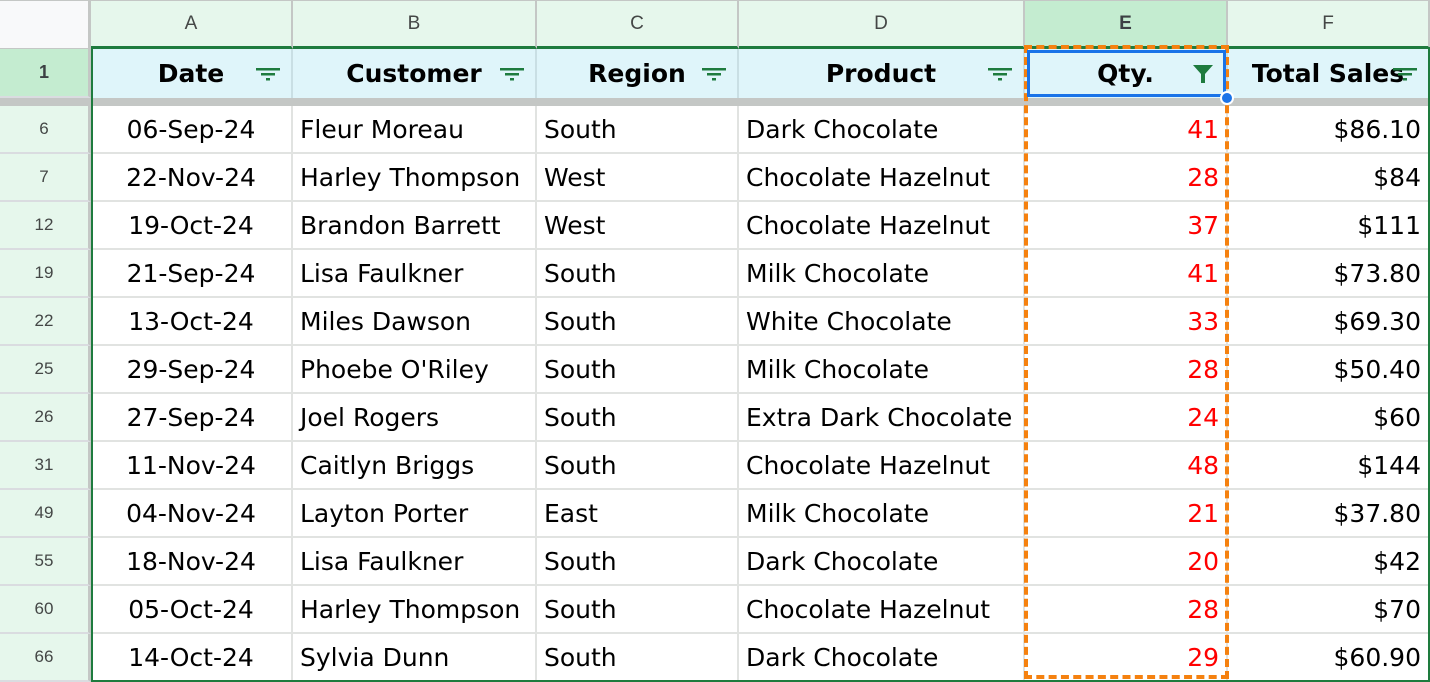 The width and height of the screenshot is (1430, 682). Describe the element at coordinates (45, 24) in the screenshot. I see `select-all-corner` at that location.